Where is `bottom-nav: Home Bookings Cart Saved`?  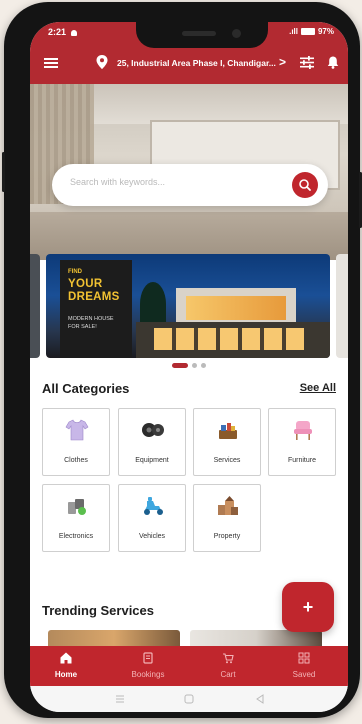 bottom-nav: Home Bookings Cart Saved is located at coordinates (189, 666).